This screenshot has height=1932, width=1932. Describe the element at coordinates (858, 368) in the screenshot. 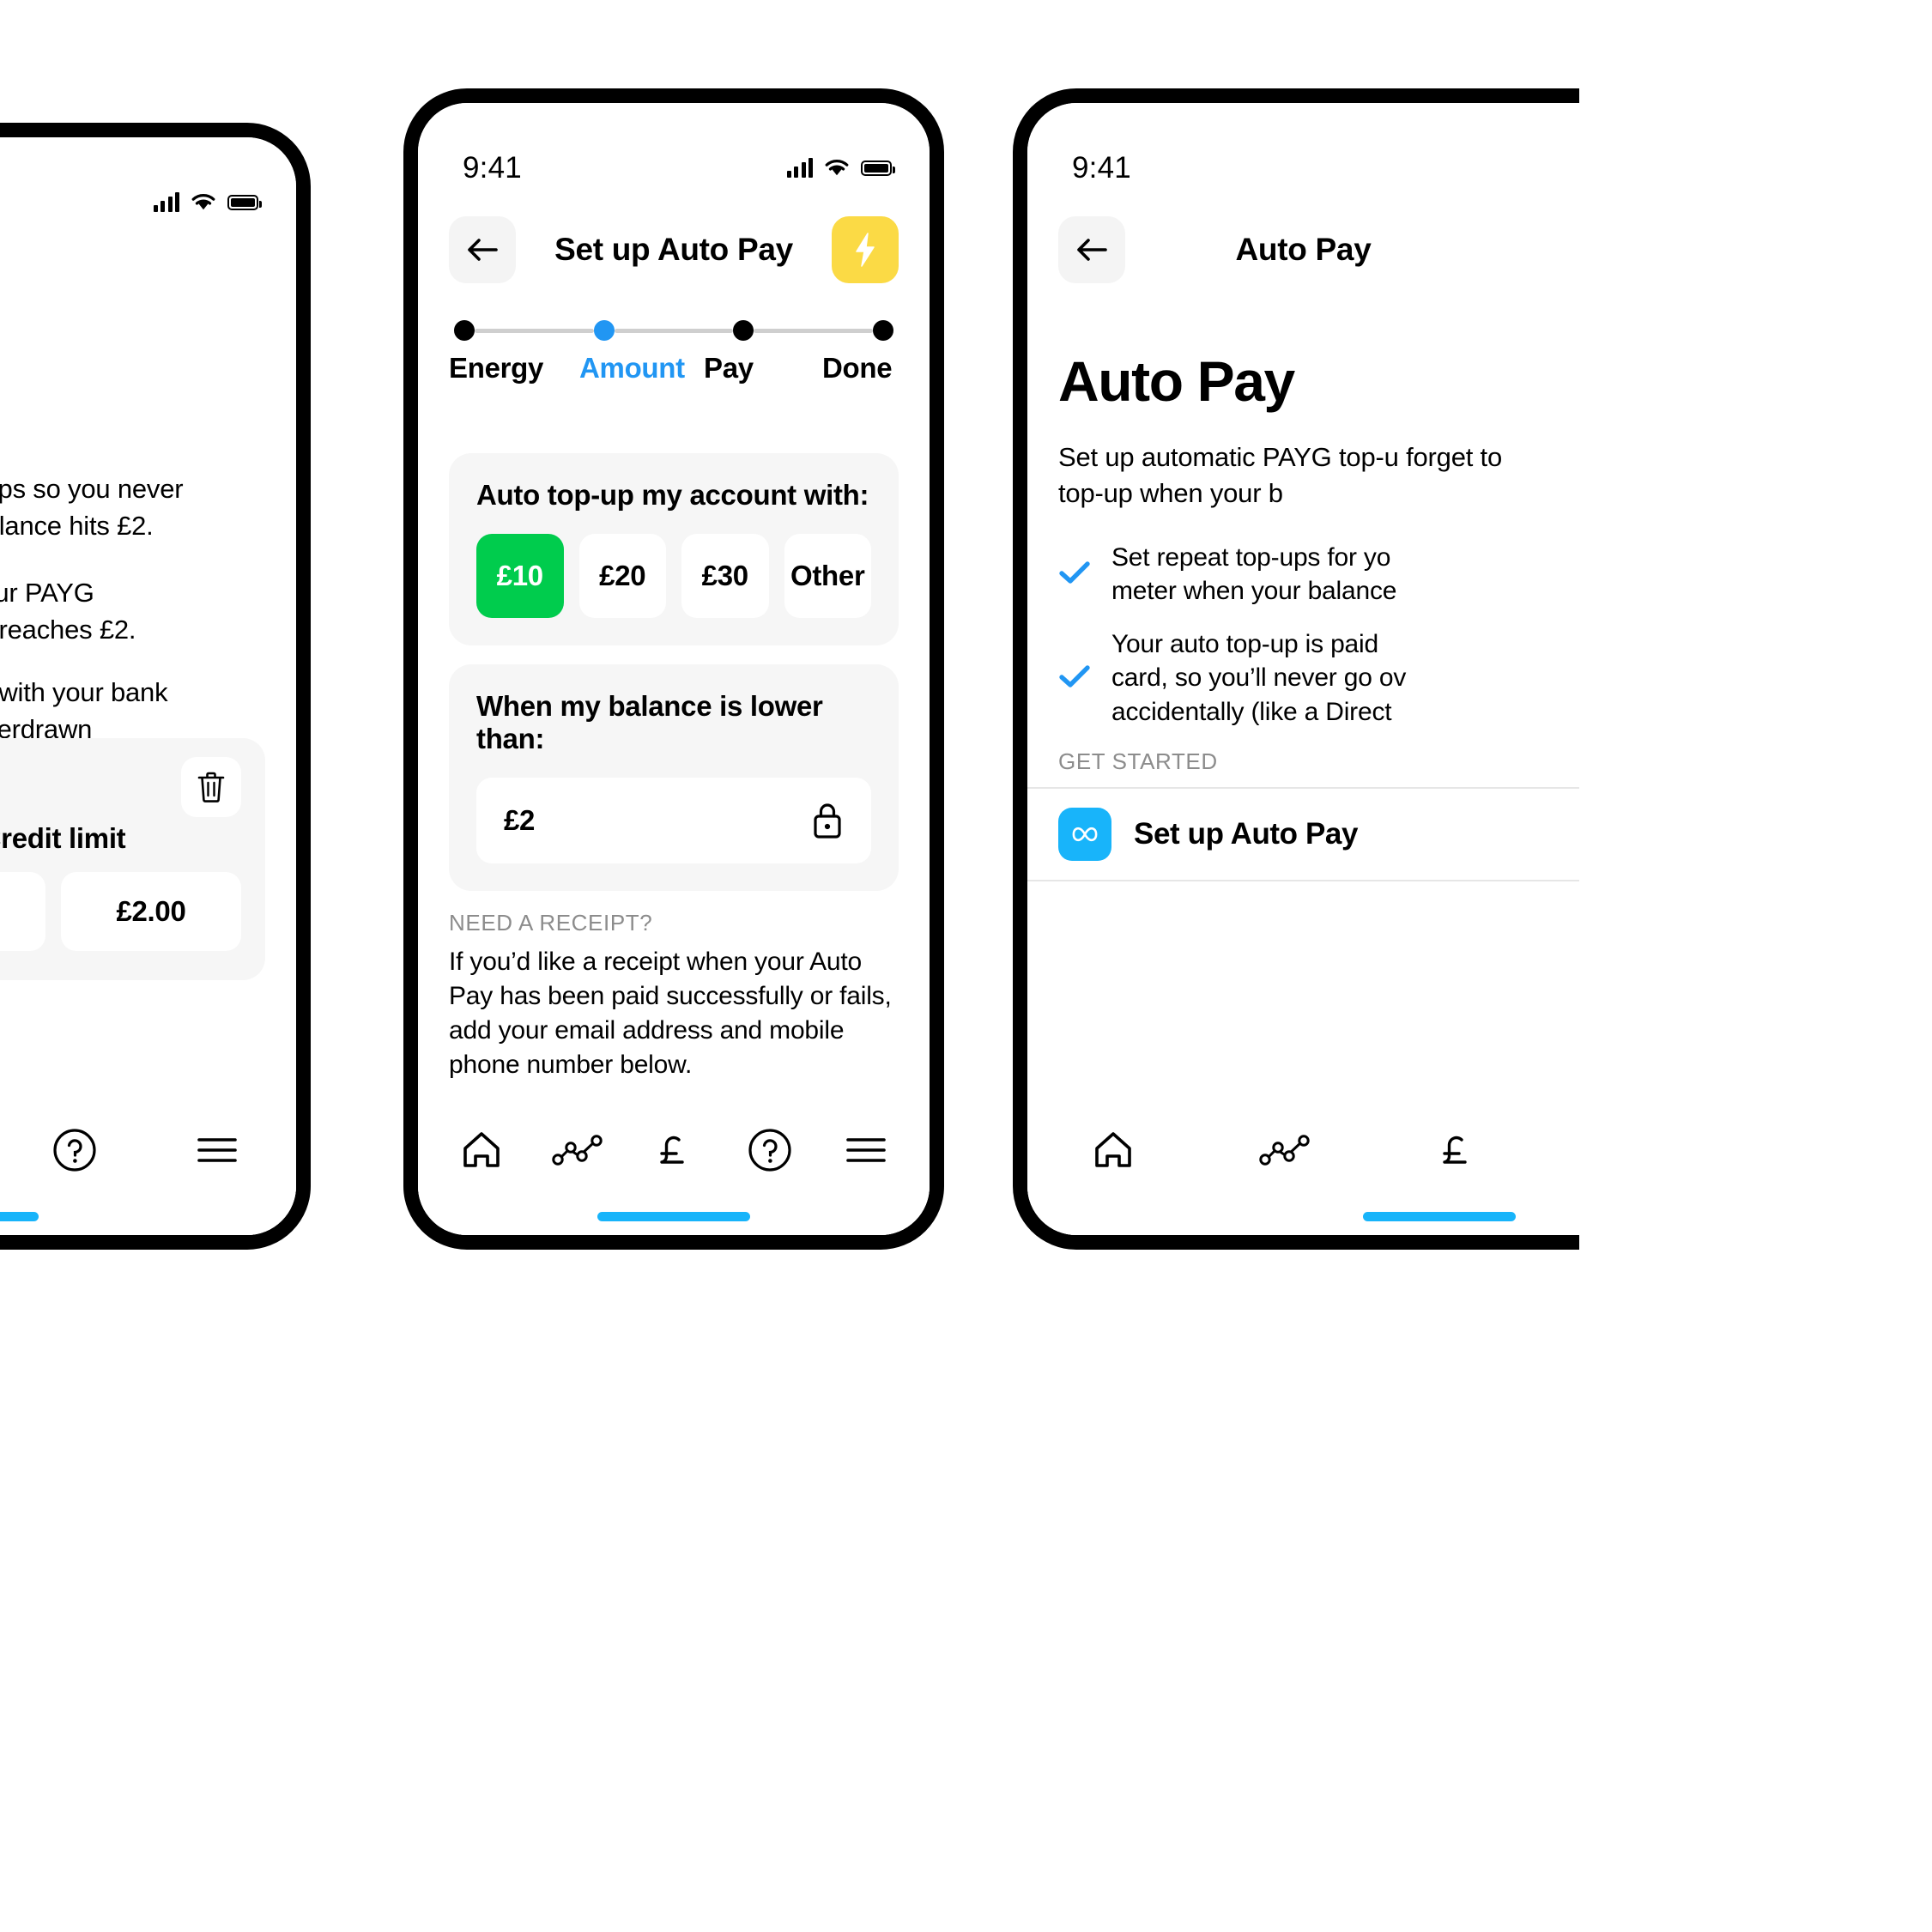

I see `step-label-done: Done` at that location.